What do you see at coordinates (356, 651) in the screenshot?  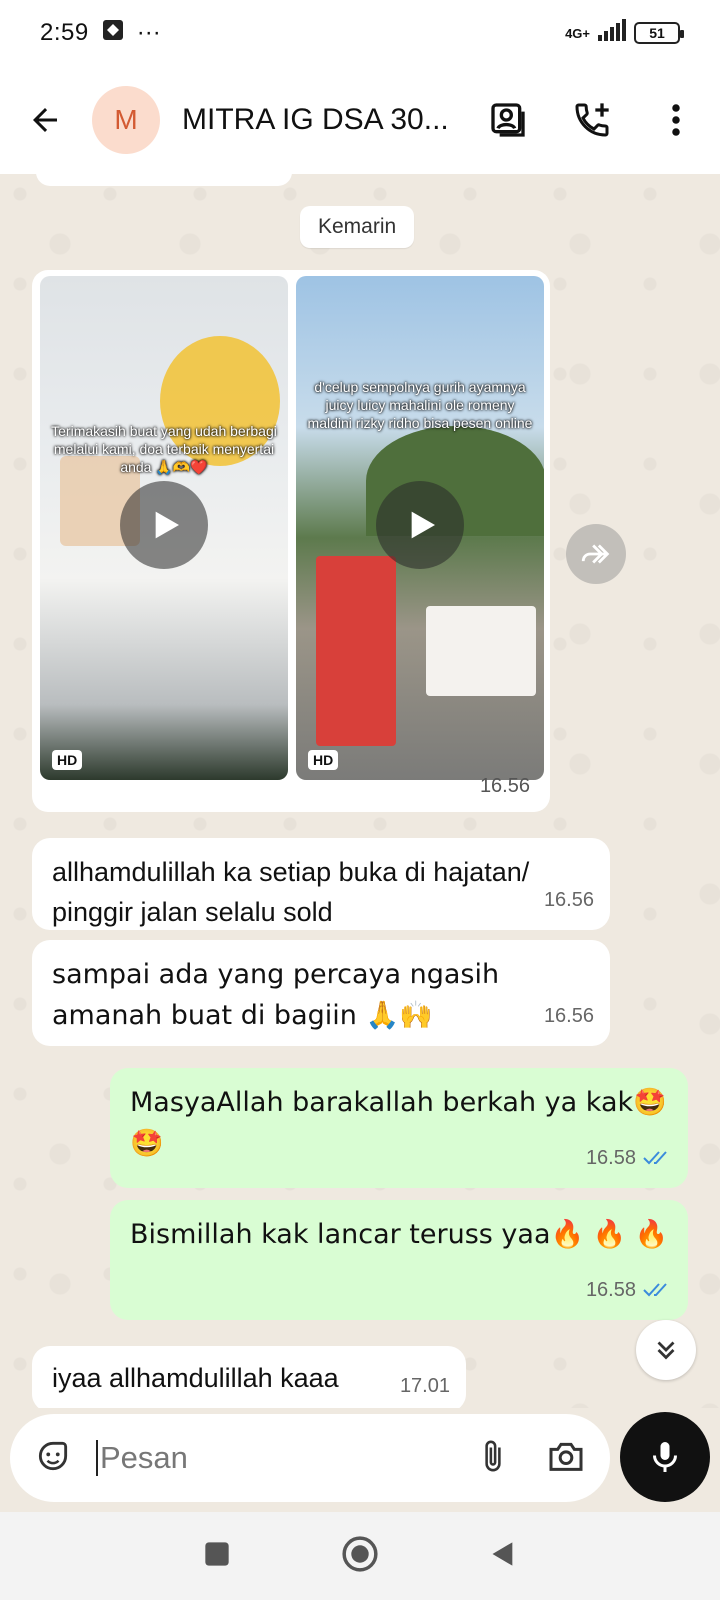 I see `banner-shape` at bounding box center [356, 651].